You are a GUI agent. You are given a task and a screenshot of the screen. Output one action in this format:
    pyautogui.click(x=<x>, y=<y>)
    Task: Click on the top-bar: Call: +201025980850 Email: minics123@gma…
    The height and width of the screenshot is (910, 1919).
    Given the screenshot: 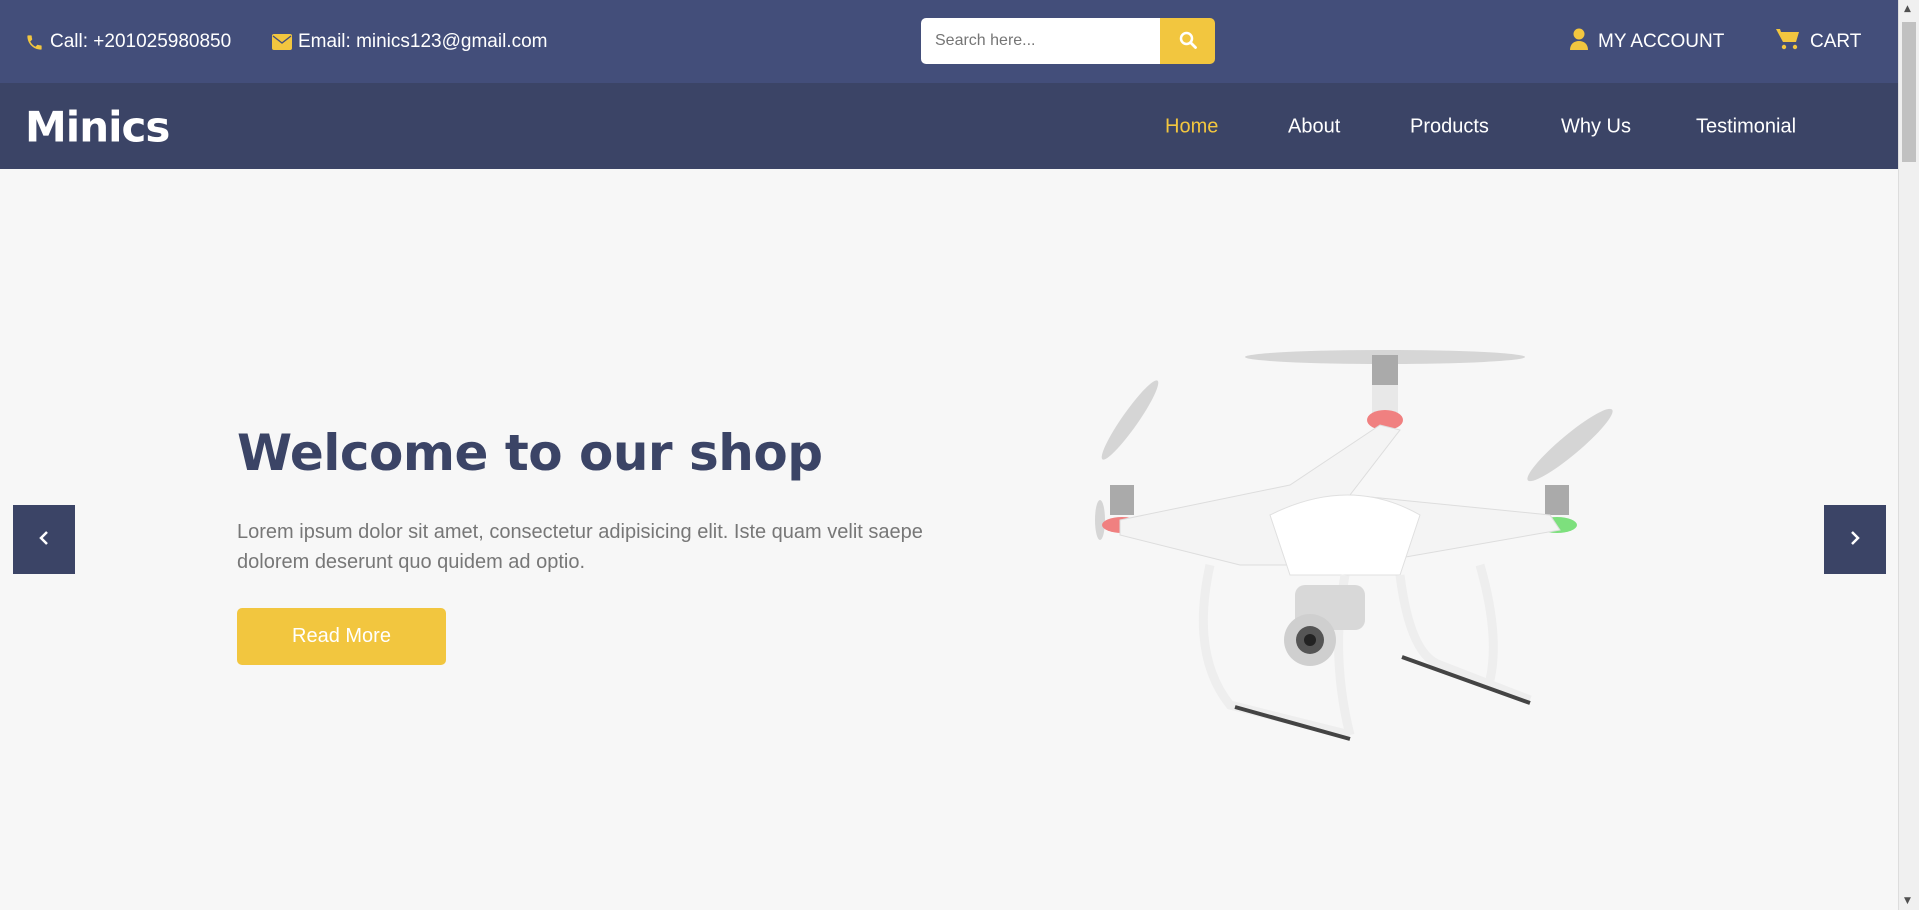 What is the action you would take?
    pyautogui.click(x=949, y=41)
    